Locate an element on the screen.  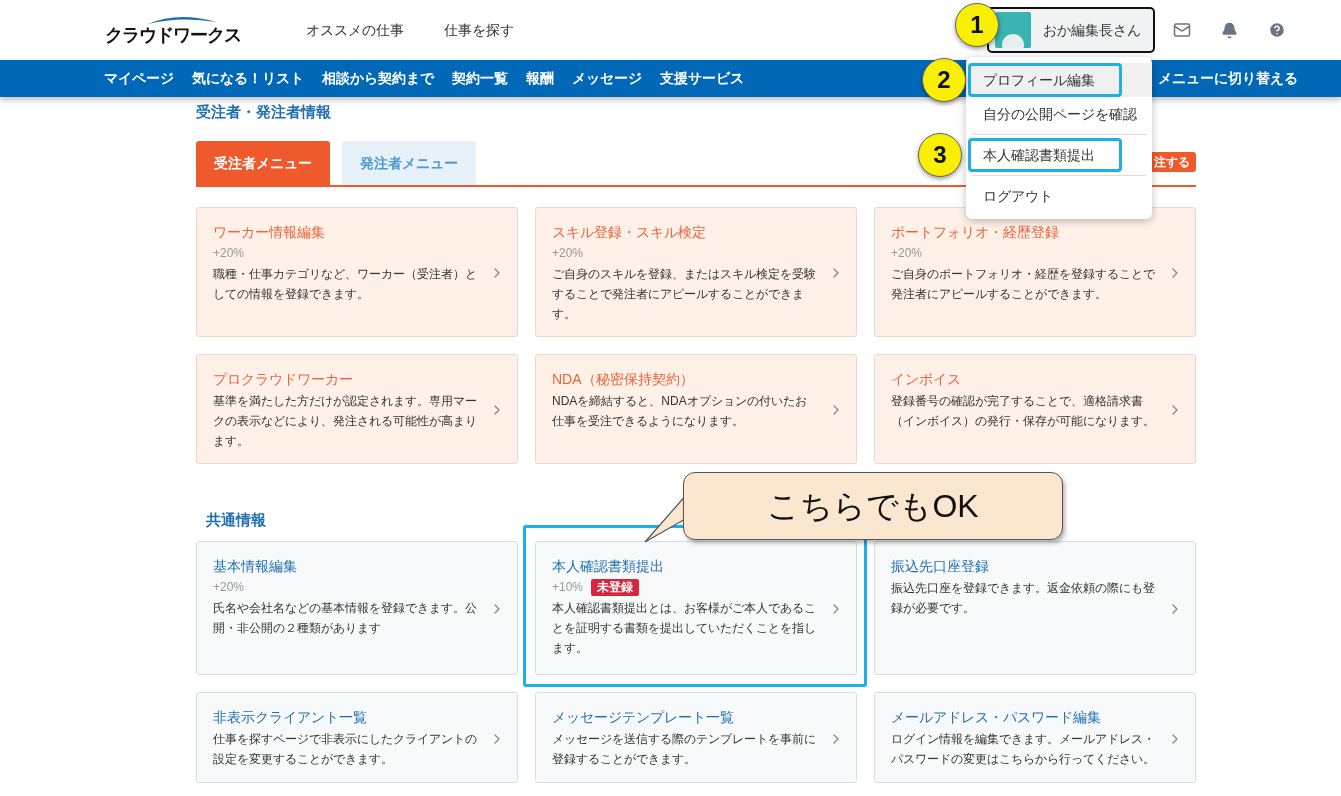
menu-card: インボイス 登録番号の確認が完了することで、適格請求書（インボイス）の発行・保存が可能になります。 is located at coordinates (1035, 409).